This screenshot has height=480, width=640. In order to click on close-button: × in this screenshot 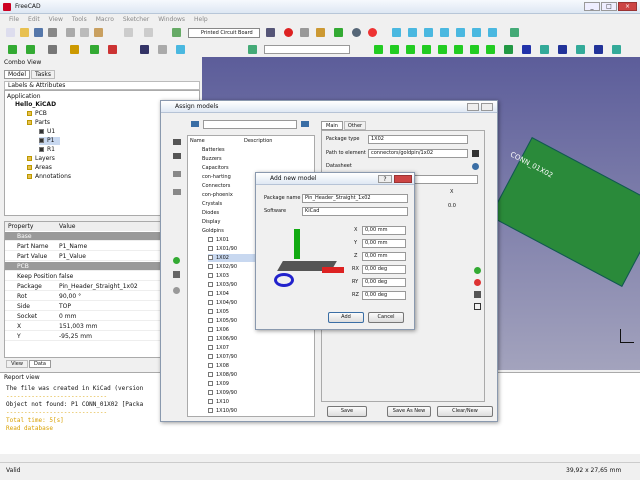, I will do `click(627, 6)`.